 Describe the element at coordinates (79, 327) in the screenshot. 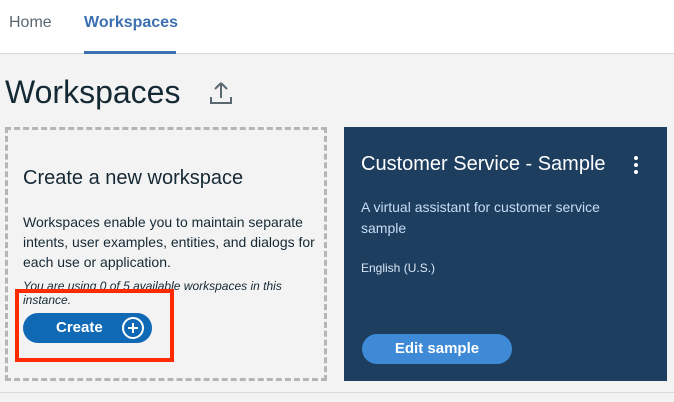

I see `create-button-label: Create` at that location.